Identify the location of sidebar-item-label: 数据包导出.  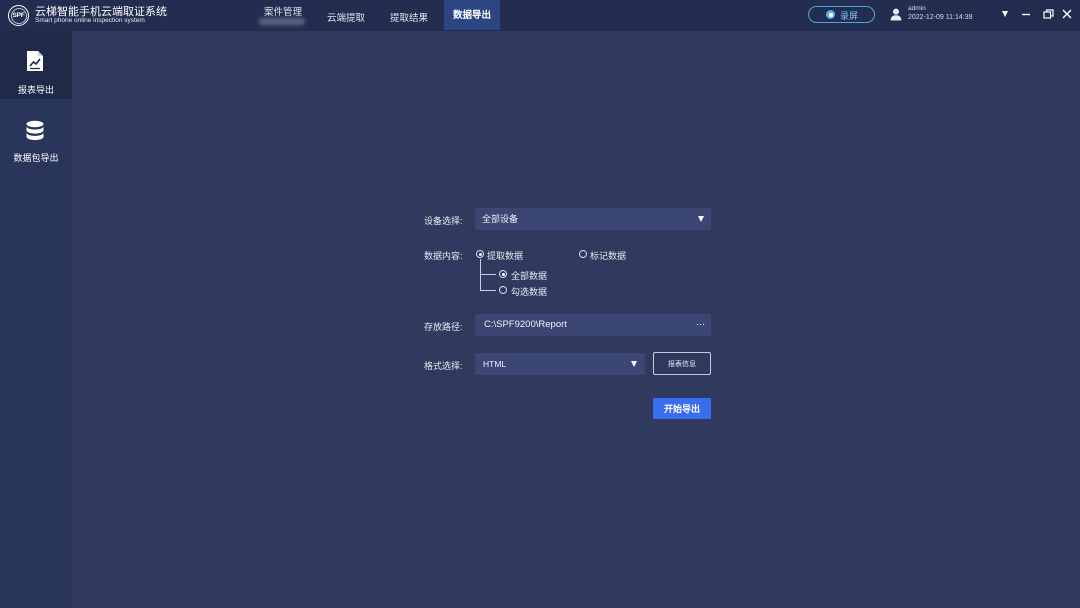
(36, 158).